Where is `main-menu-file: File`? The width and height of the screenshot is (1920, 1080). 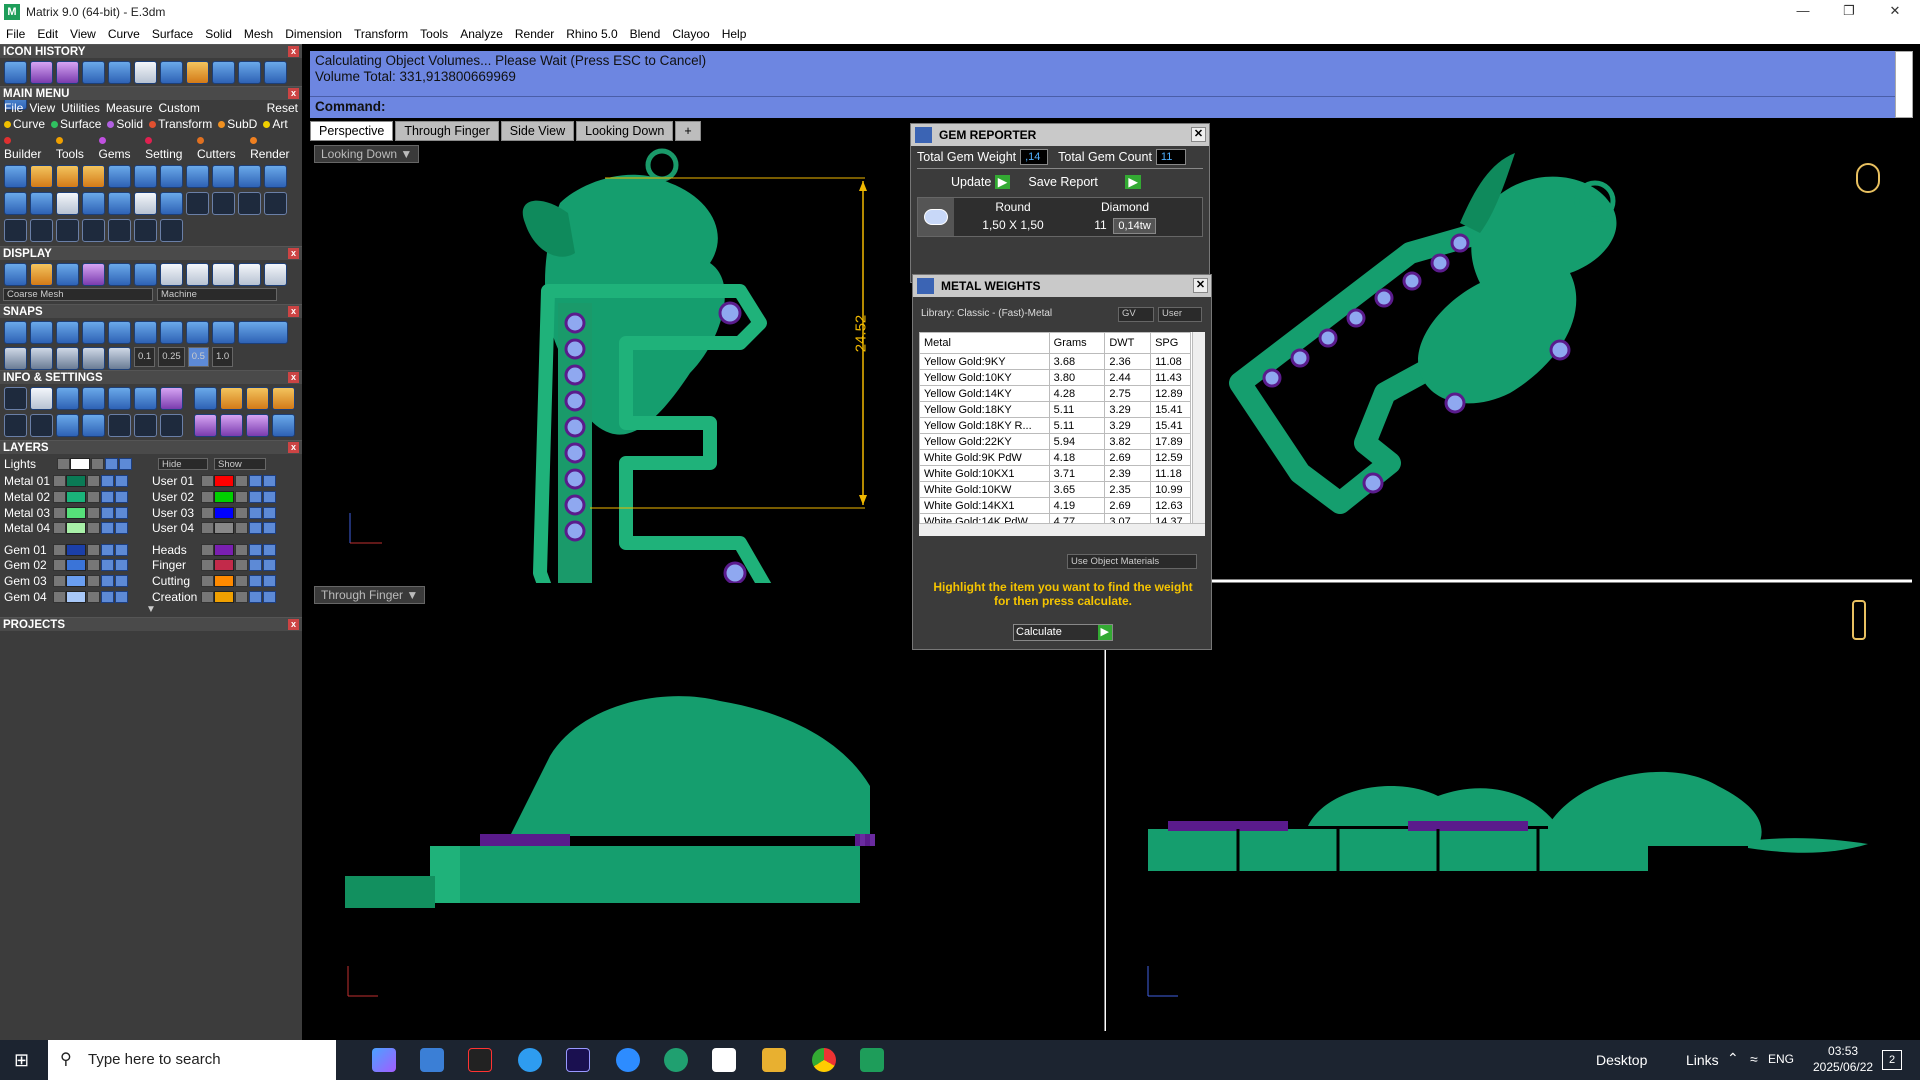 main-menu-file: File is located at coordinates (13, 108).